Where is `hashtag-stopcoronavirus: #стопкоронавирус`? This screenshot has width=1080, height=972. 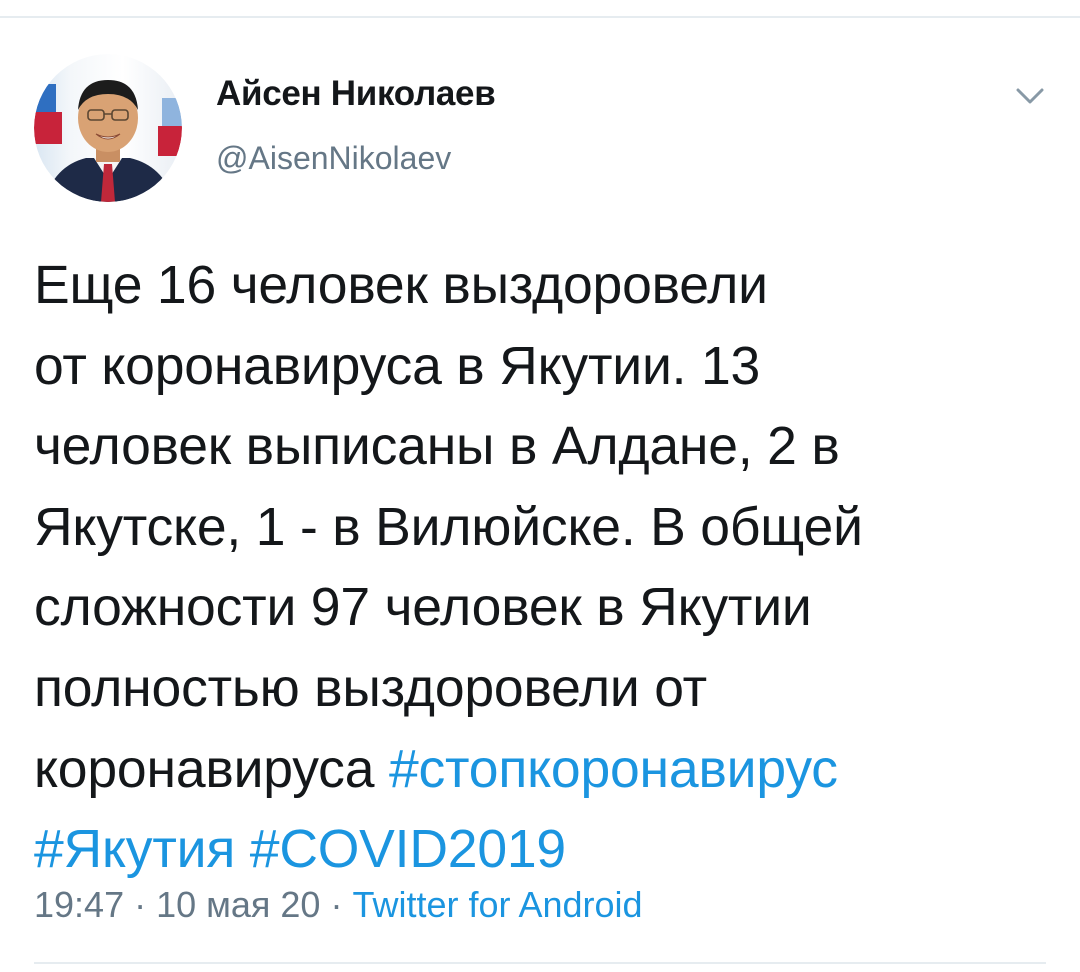
hashtag-stopcoronavirus: #стопкоронавирус is located at coordinates (613, 769).